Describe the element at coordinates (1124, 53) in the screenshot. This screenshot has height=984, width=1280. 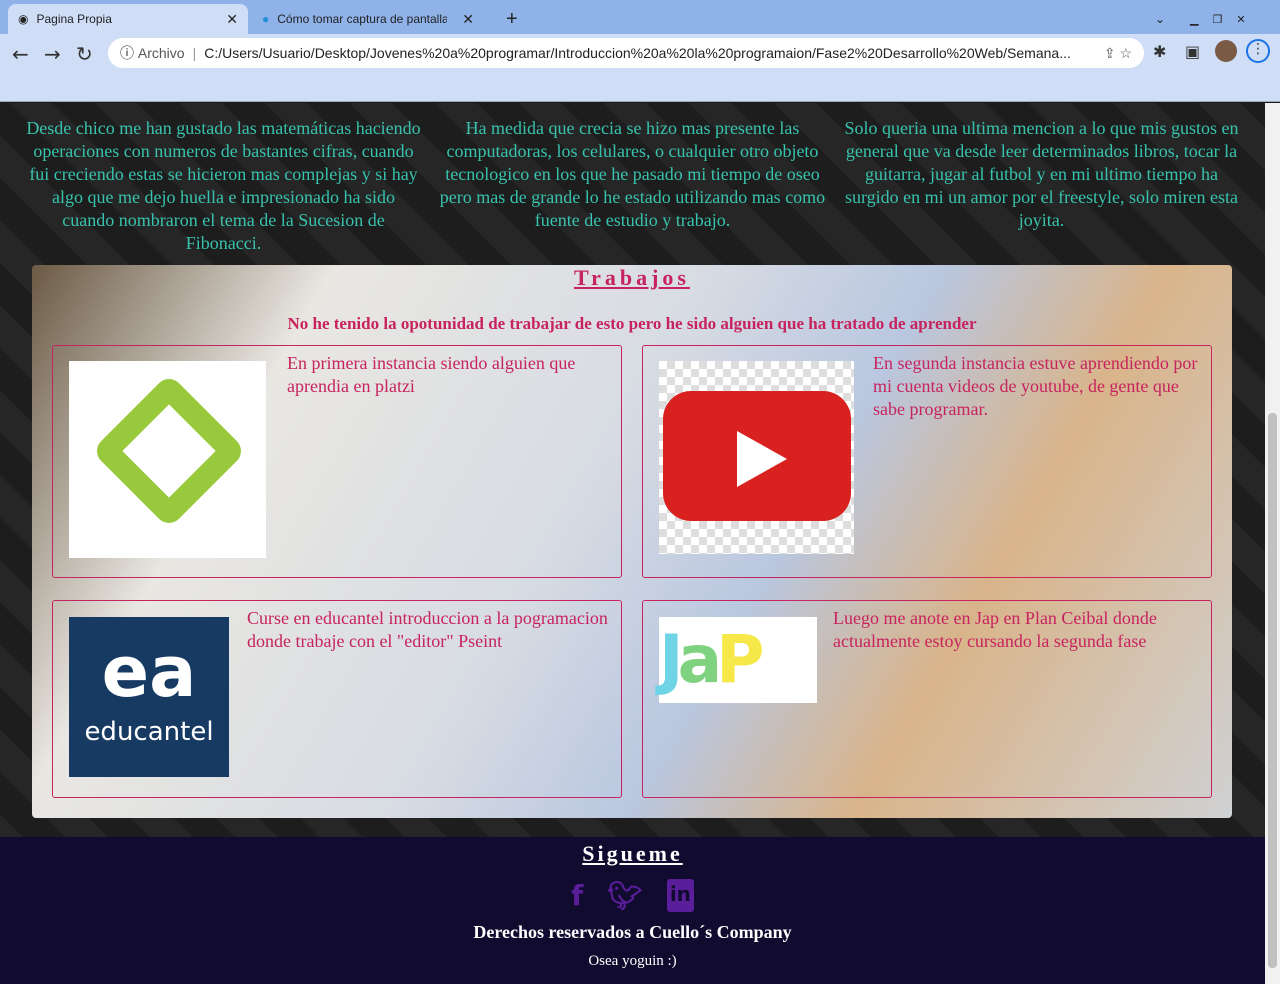
I see `share-star-icons: ⇪ ☆` at that location.